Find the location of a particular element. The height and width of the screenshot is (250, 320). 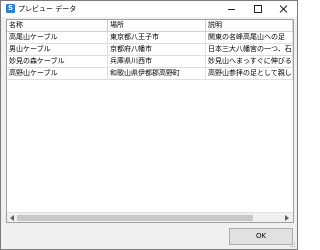

table-row: 高尾山ケーブル 東京都八王子市 関東の名峰高尾山への足 is located at coordinates (150, 38).